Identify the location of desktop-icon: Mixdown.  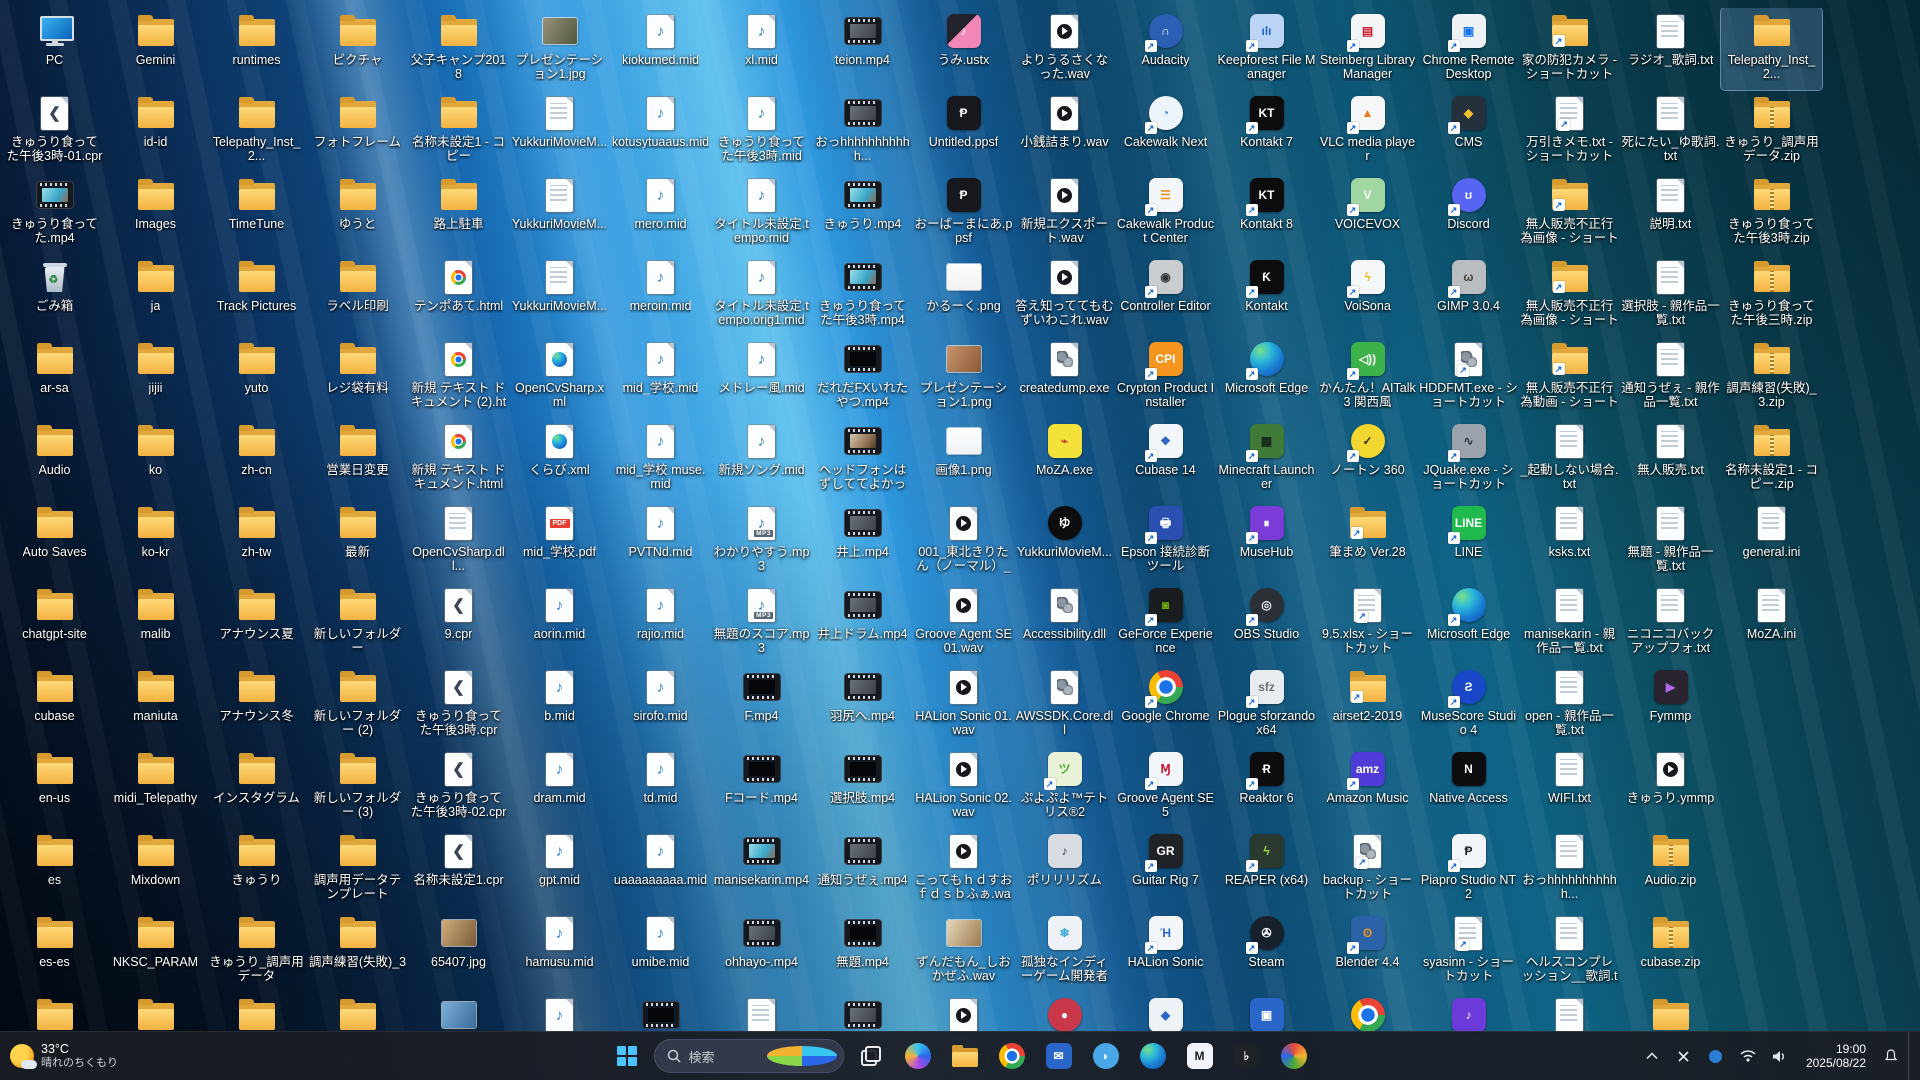
(155, 869).